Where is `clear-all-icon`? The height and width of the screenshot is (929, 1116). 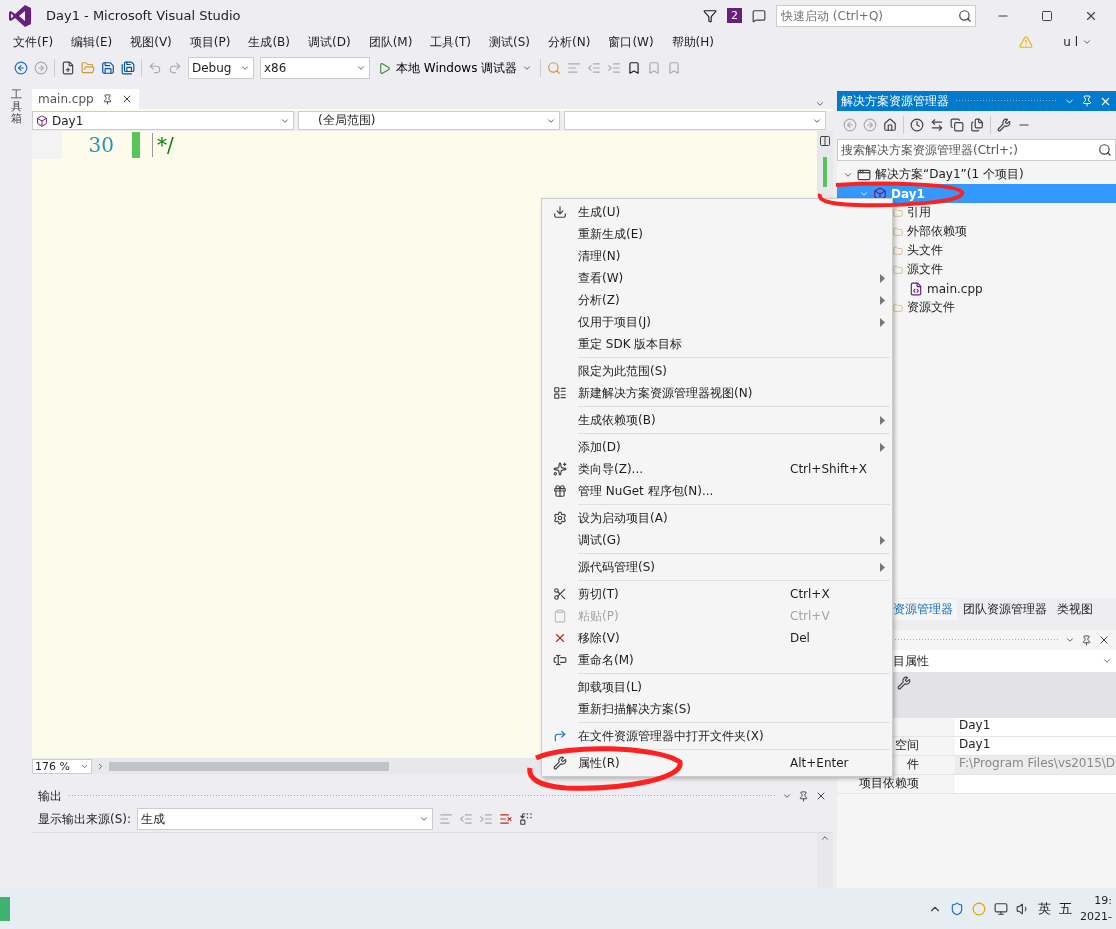 clear-all-icon is located at coordinates (506, 819).